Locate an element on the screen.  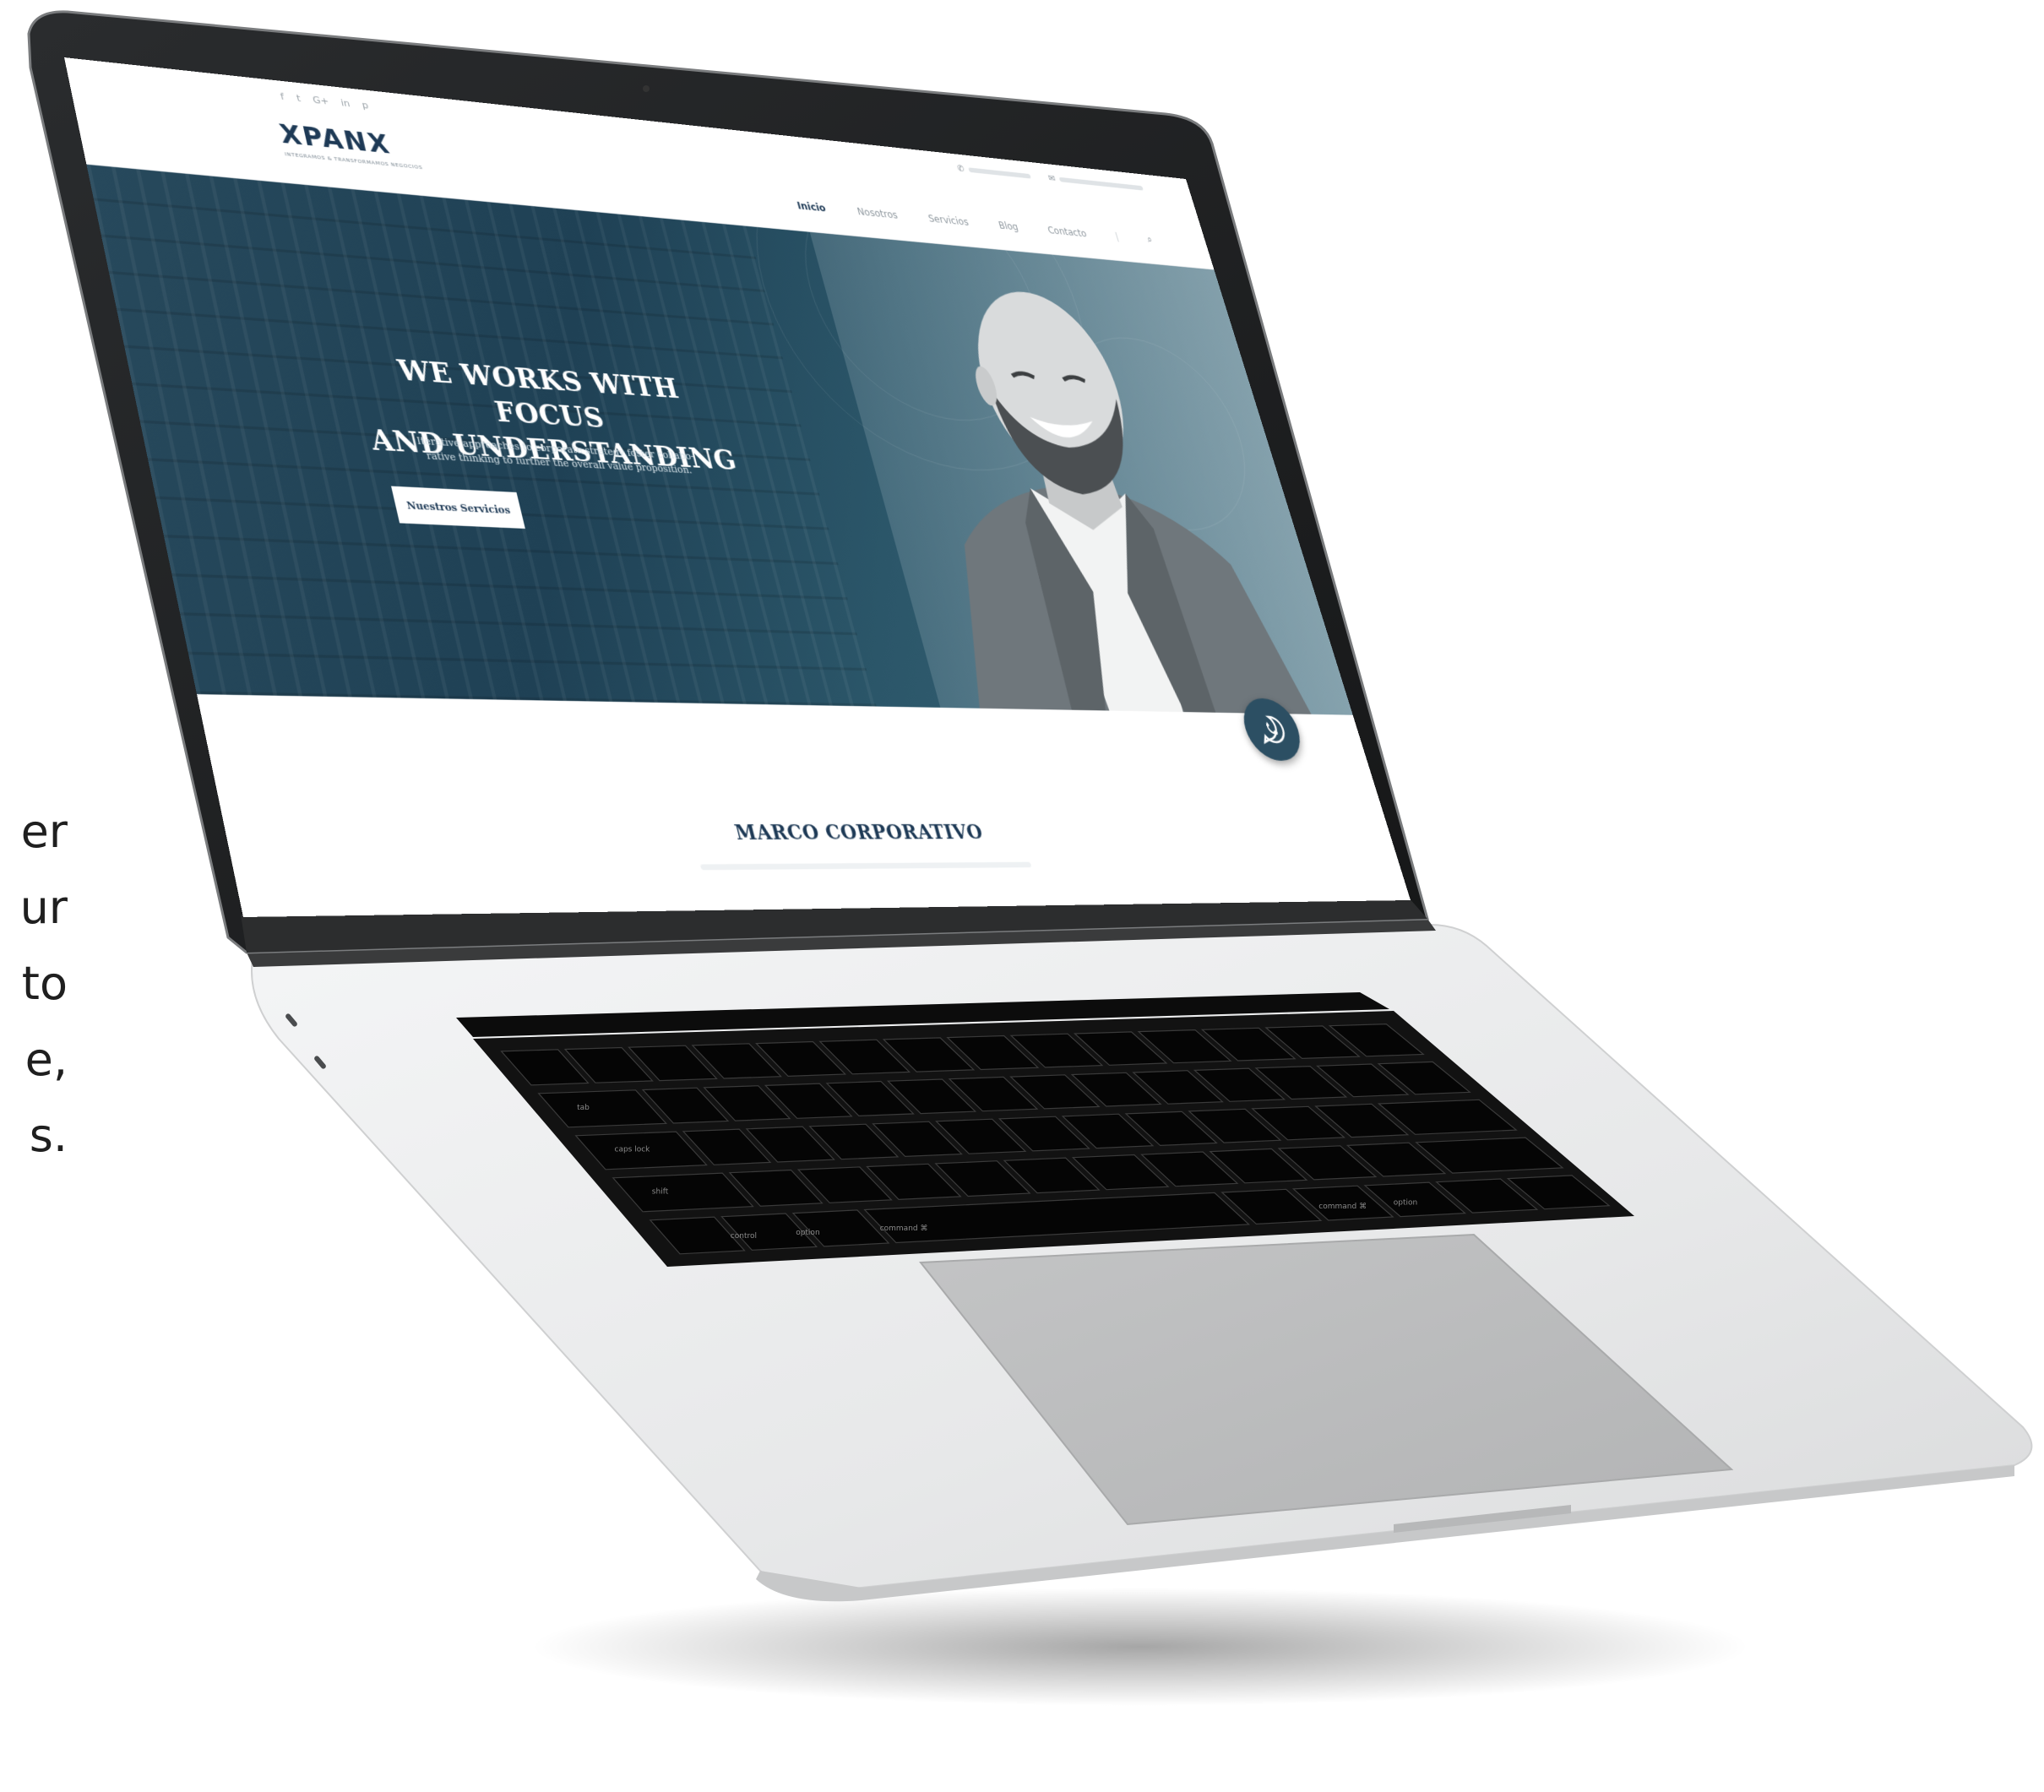
twitter-icon: t is located at coordinates (299, 99).